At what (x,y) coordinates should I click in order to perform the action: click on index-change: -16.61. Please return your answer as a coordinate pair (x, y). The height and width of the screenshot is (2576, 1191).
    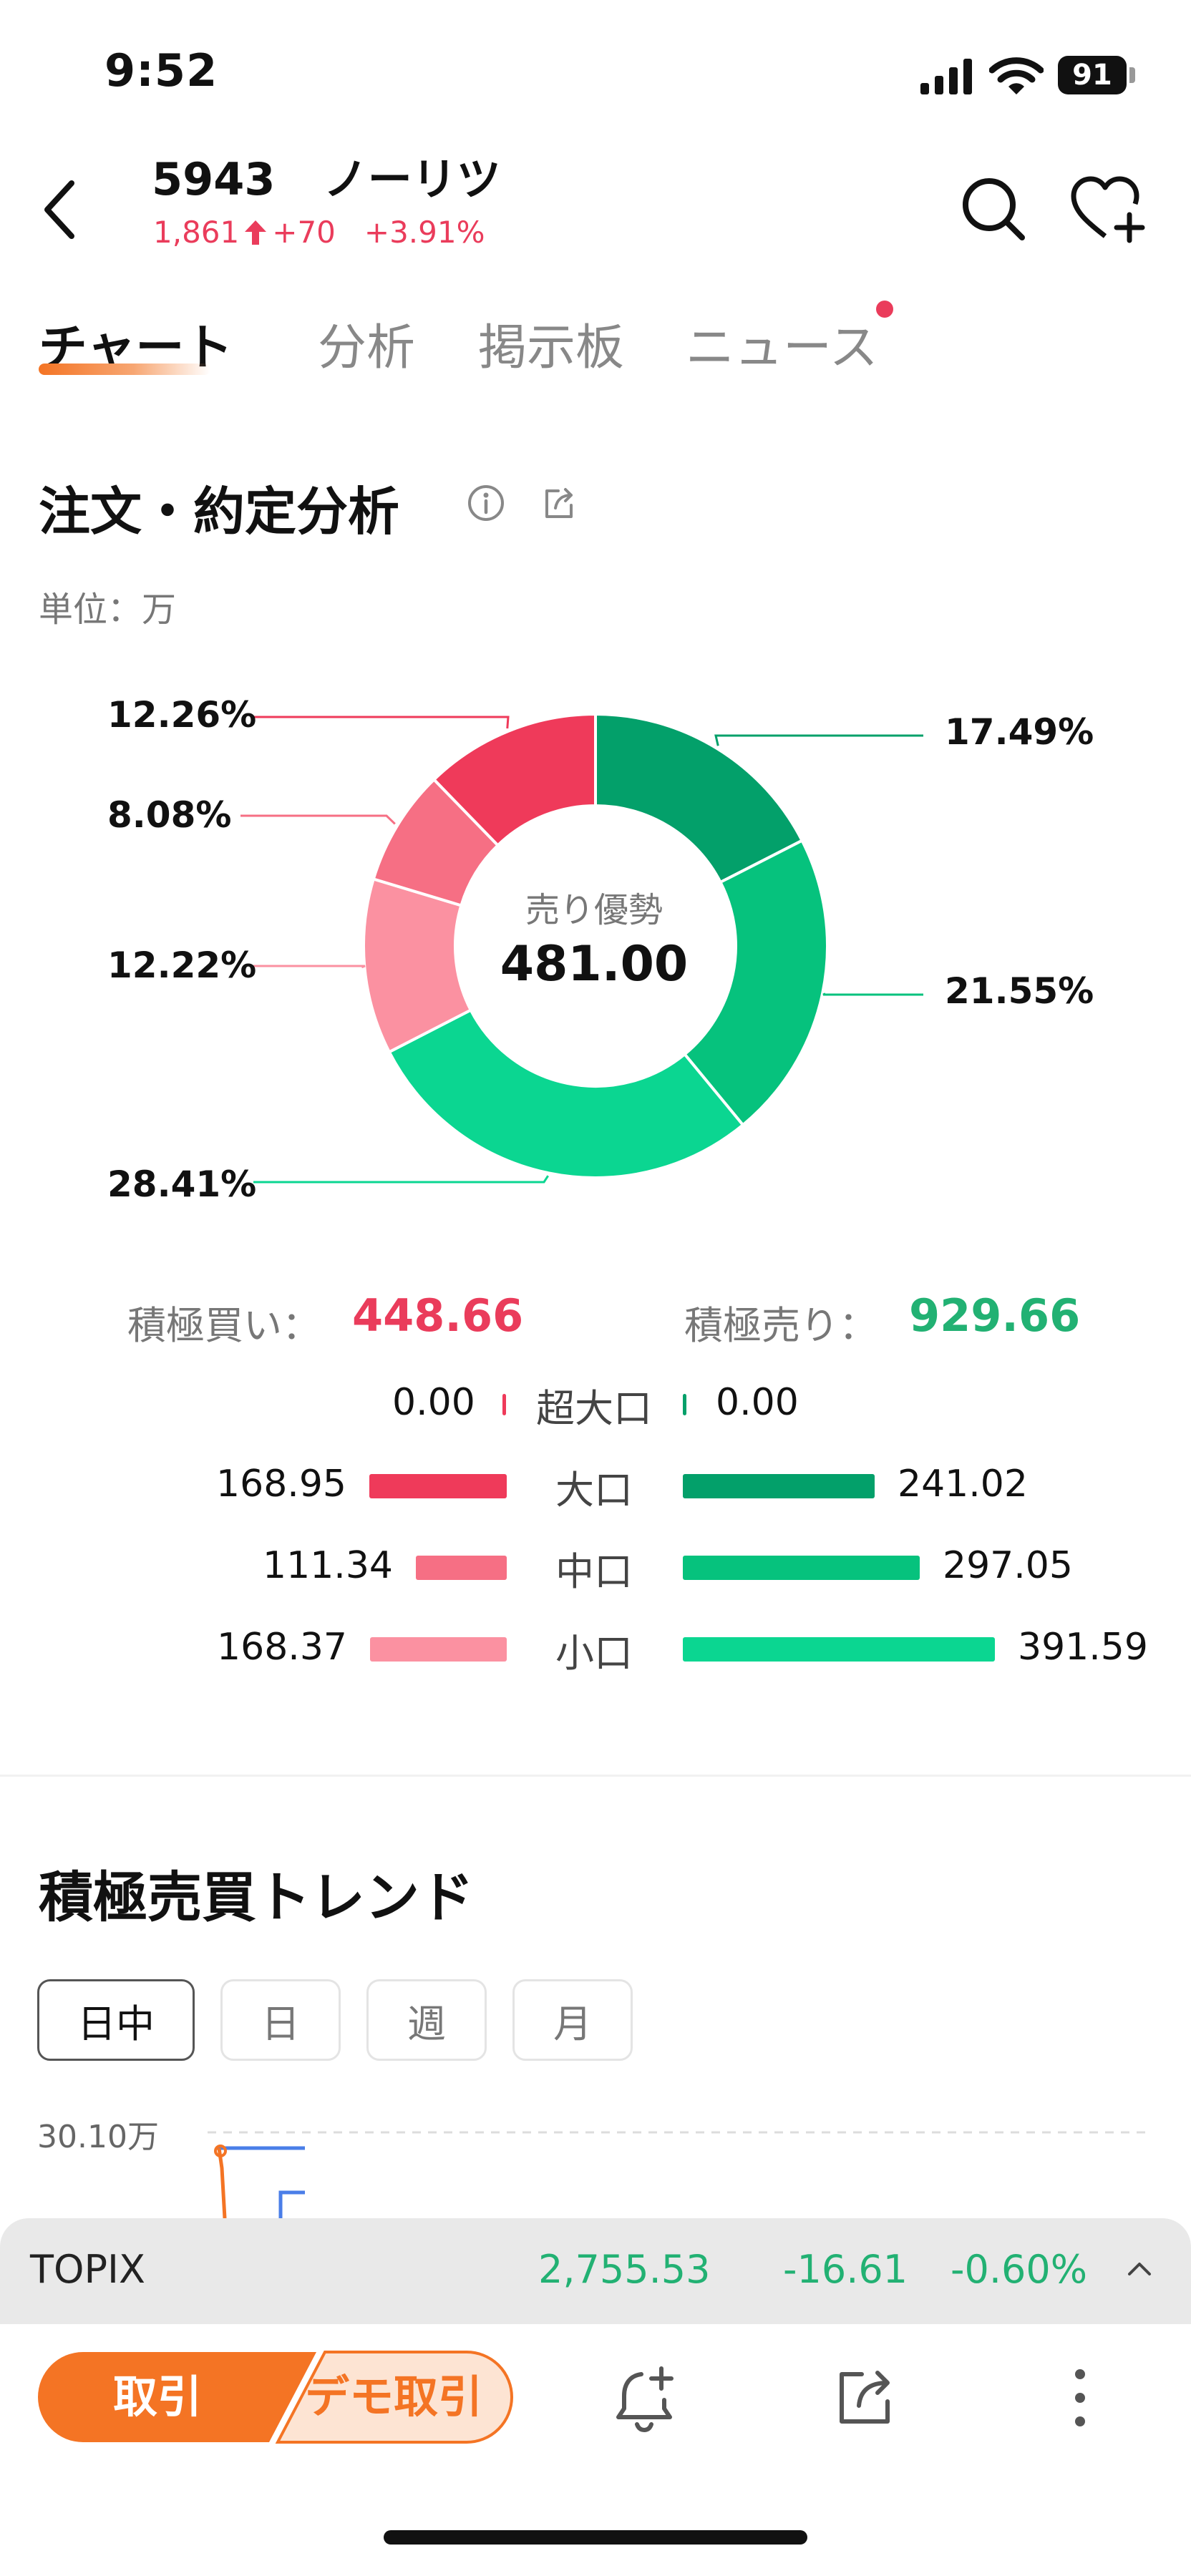
    Looking at the image, I should click on (846, 2269).